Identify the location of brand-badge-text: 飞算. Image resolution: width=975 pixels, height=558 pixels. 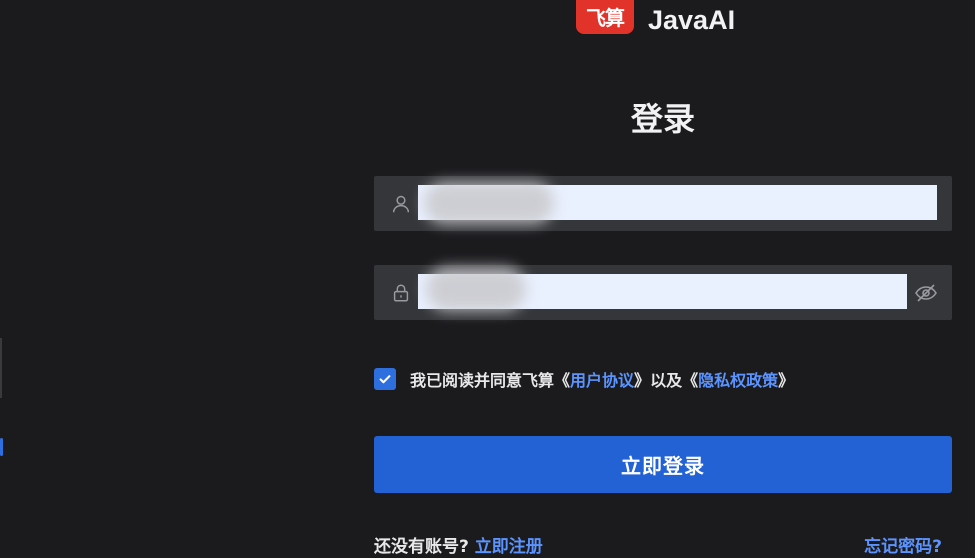
(605, 18).